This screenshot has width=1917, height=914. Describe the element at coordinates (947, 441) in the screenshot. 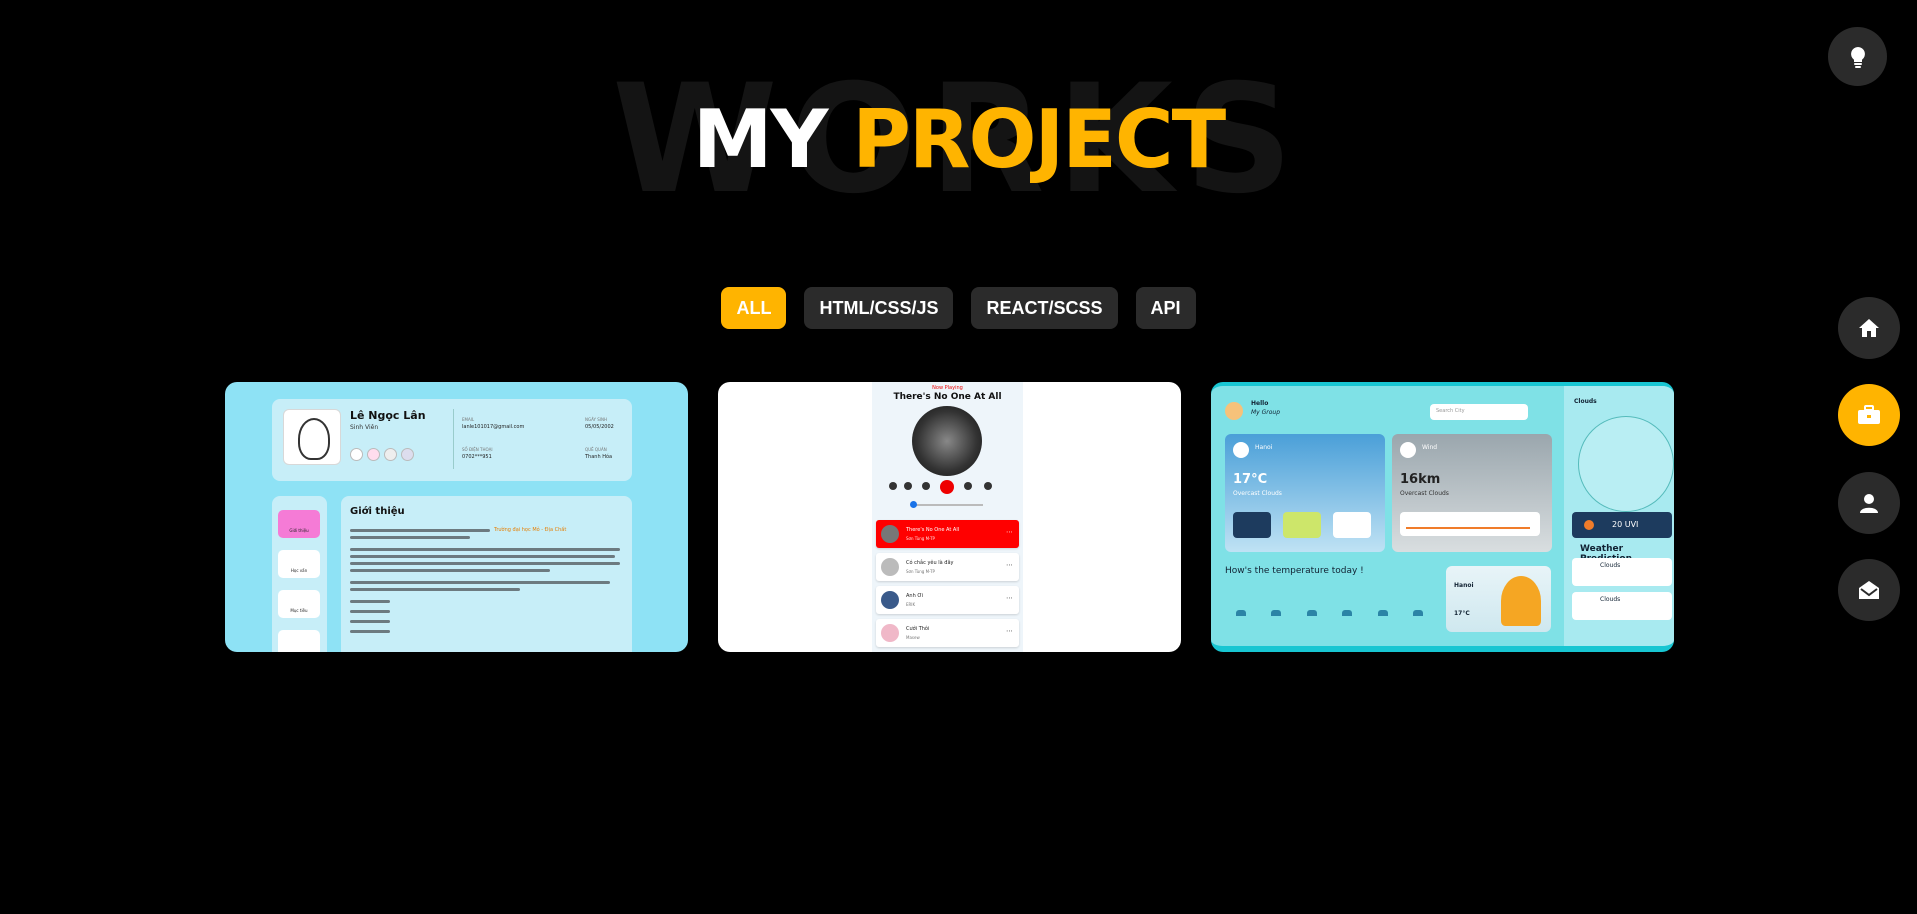

I see `album-disc` at that location.